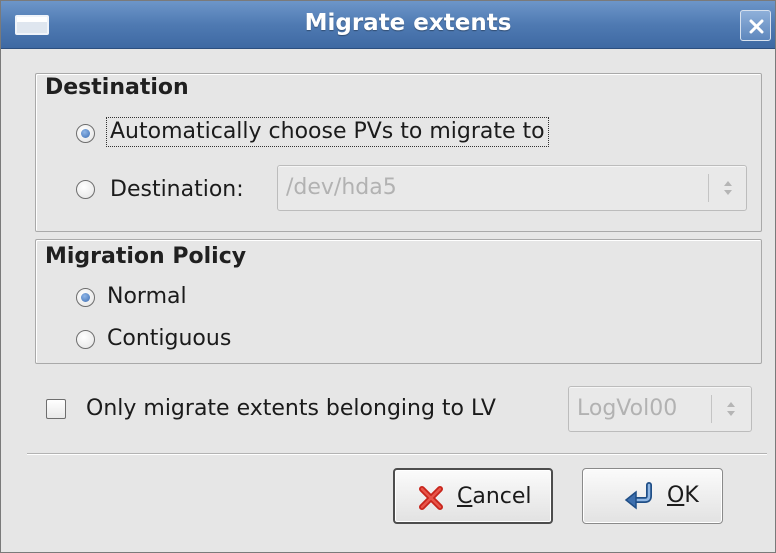 Image resolution: width=776 pixels, height=553 pixels. What do you see at coordinates (431, 498) in the screenshot?
I see `cancel-x-icon` at bounding box center [431, 498].